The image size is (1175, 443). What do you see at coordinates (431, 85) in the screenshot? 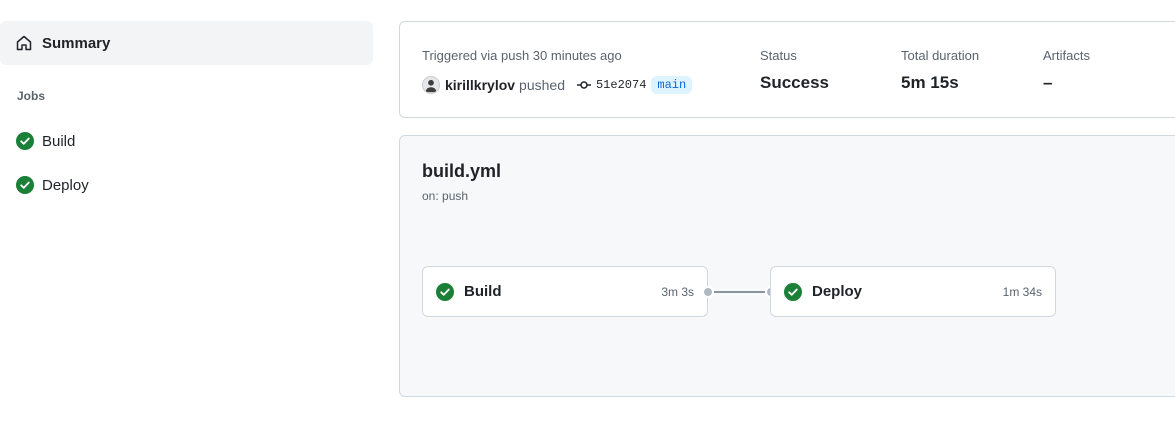
I see `avatar` at bounding box center [431, 85].